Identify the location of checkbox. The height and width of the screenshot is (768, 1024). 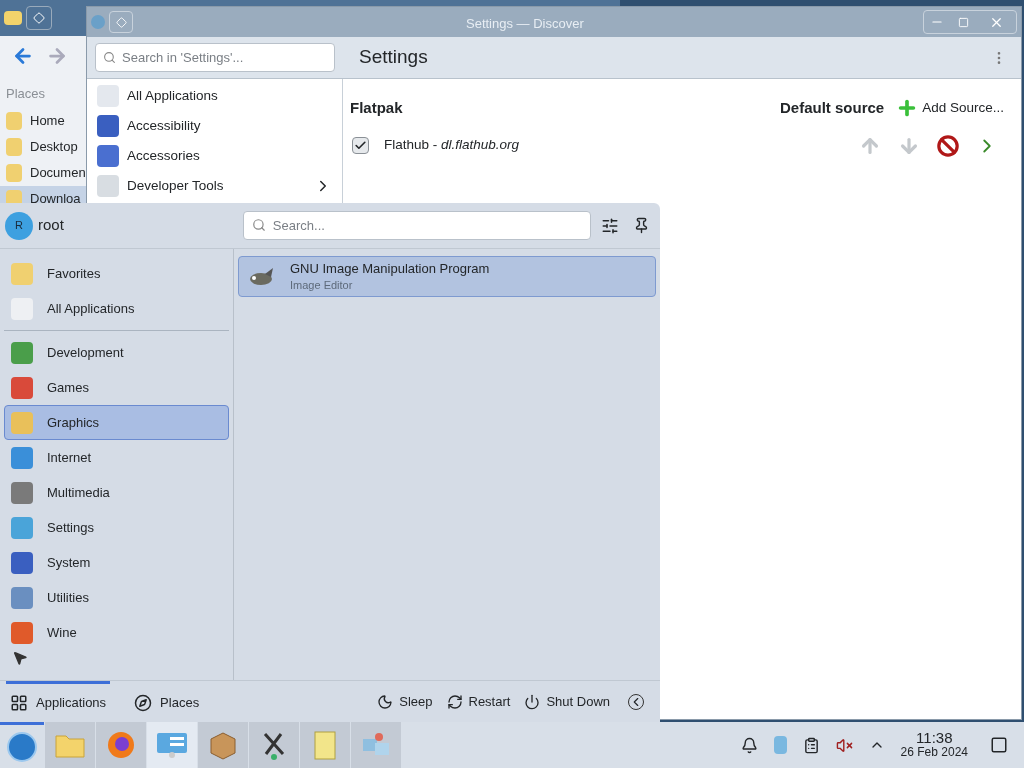
(360, 145).